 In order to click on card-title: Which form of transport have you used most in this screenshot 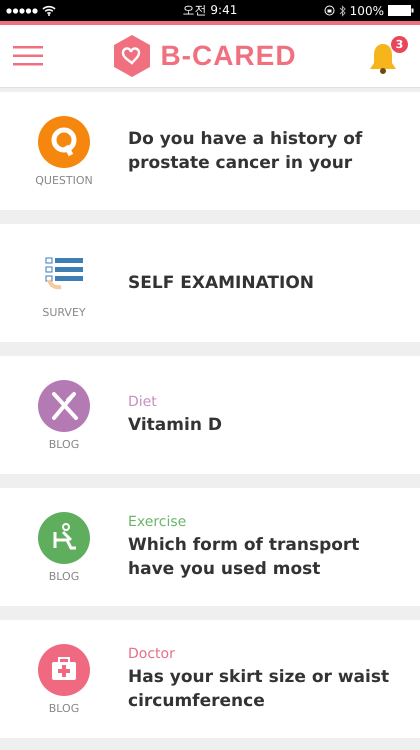, I will do `click(244, 557)`.